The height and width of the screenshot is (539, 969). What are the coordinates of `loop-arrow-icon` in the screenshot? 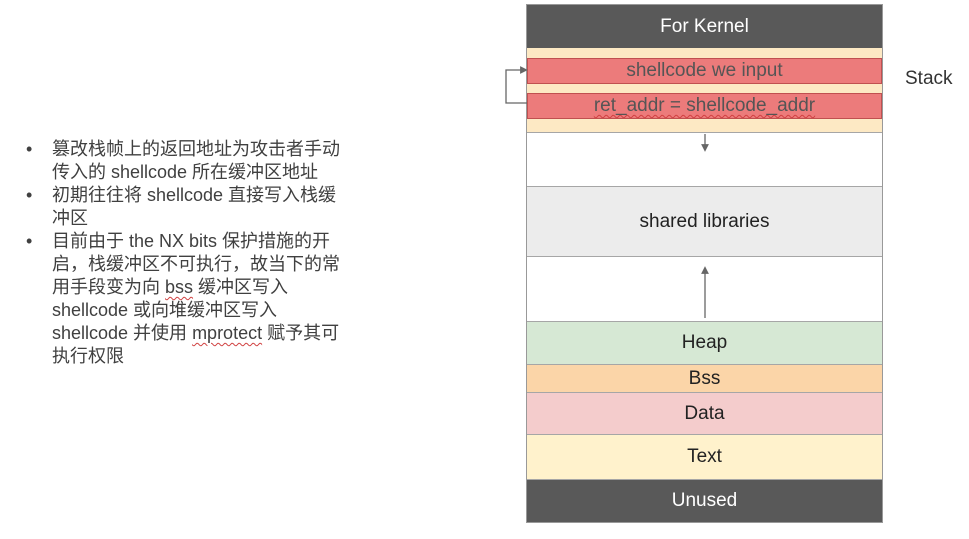 It's located at (516, 85).